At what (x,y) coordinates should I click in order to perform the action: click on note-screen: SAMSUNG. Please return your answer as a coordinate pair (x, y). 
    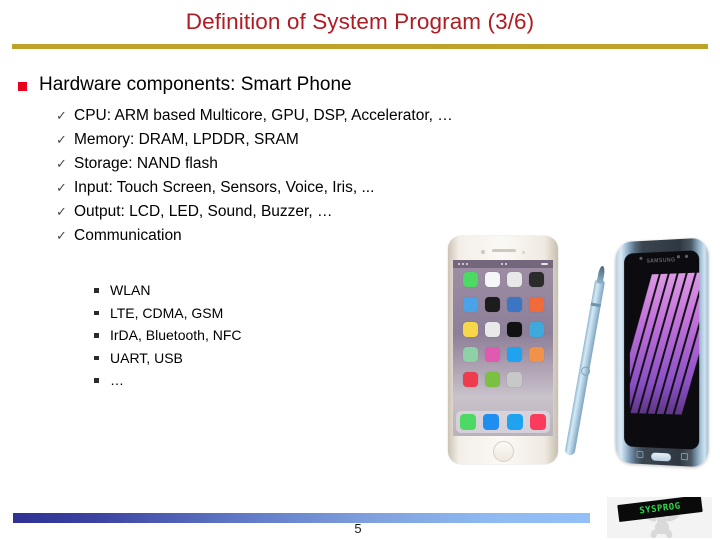
    Looking at the image, I should click on (662, 350).